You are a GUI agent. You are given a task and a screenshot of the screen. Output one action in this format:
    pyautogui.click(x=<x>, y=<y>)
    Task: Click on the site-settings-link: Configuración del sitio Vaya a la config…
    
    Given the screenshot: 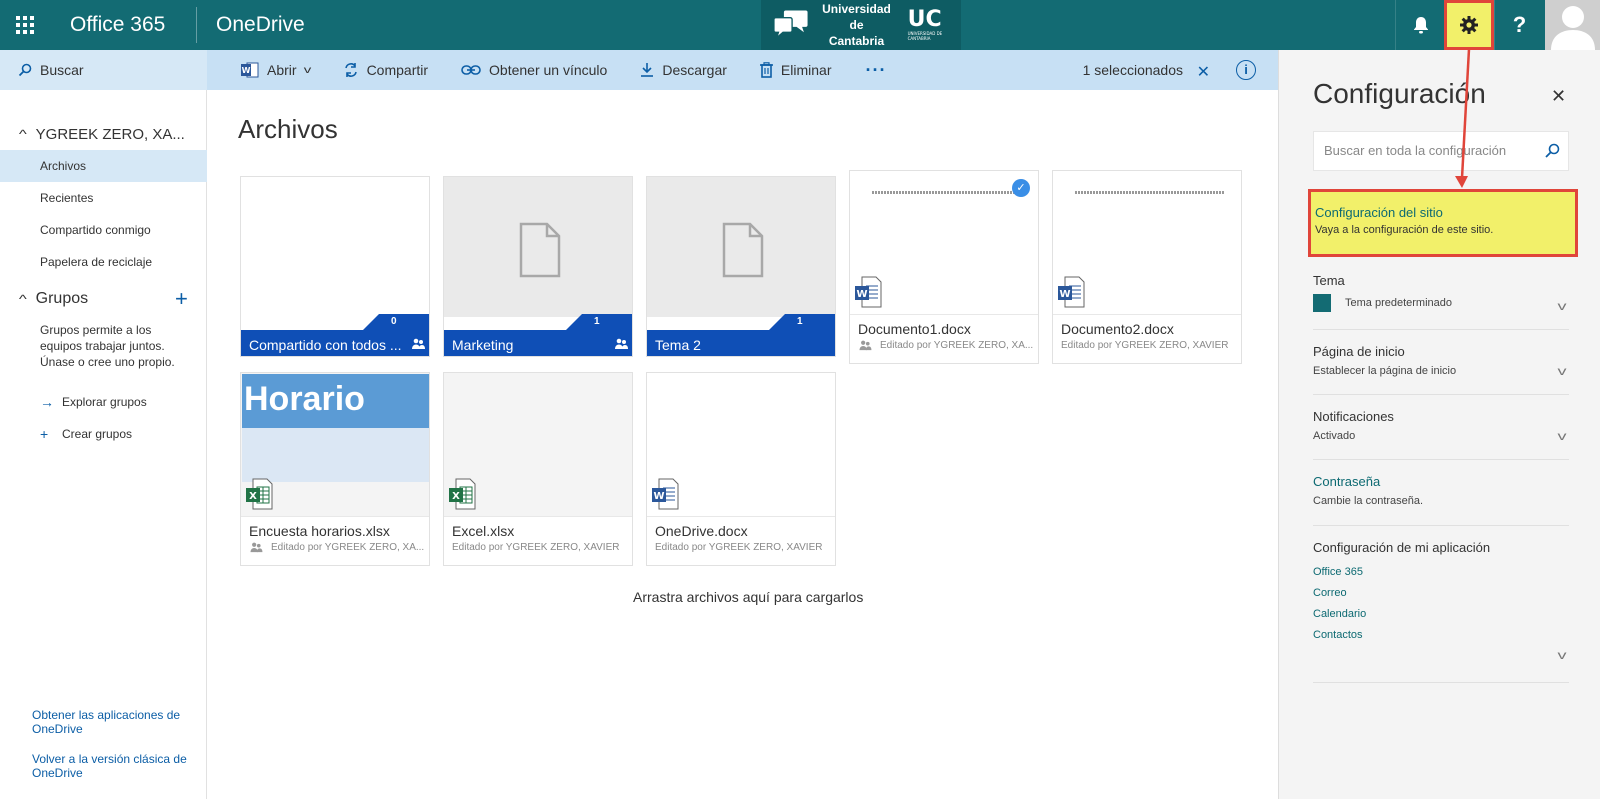 What is the action you would take?
    pyautogui.click(x=1443, y=223)
    